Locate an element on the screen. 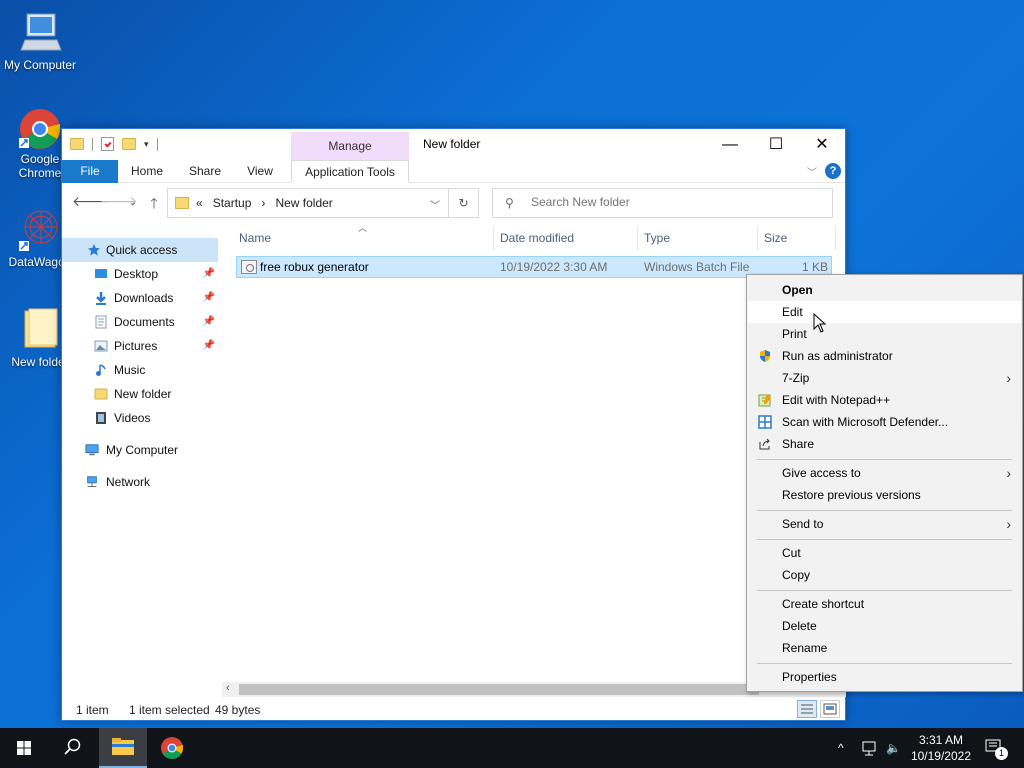  nav-new-folder: New folder is located at coordinates (140, 394).